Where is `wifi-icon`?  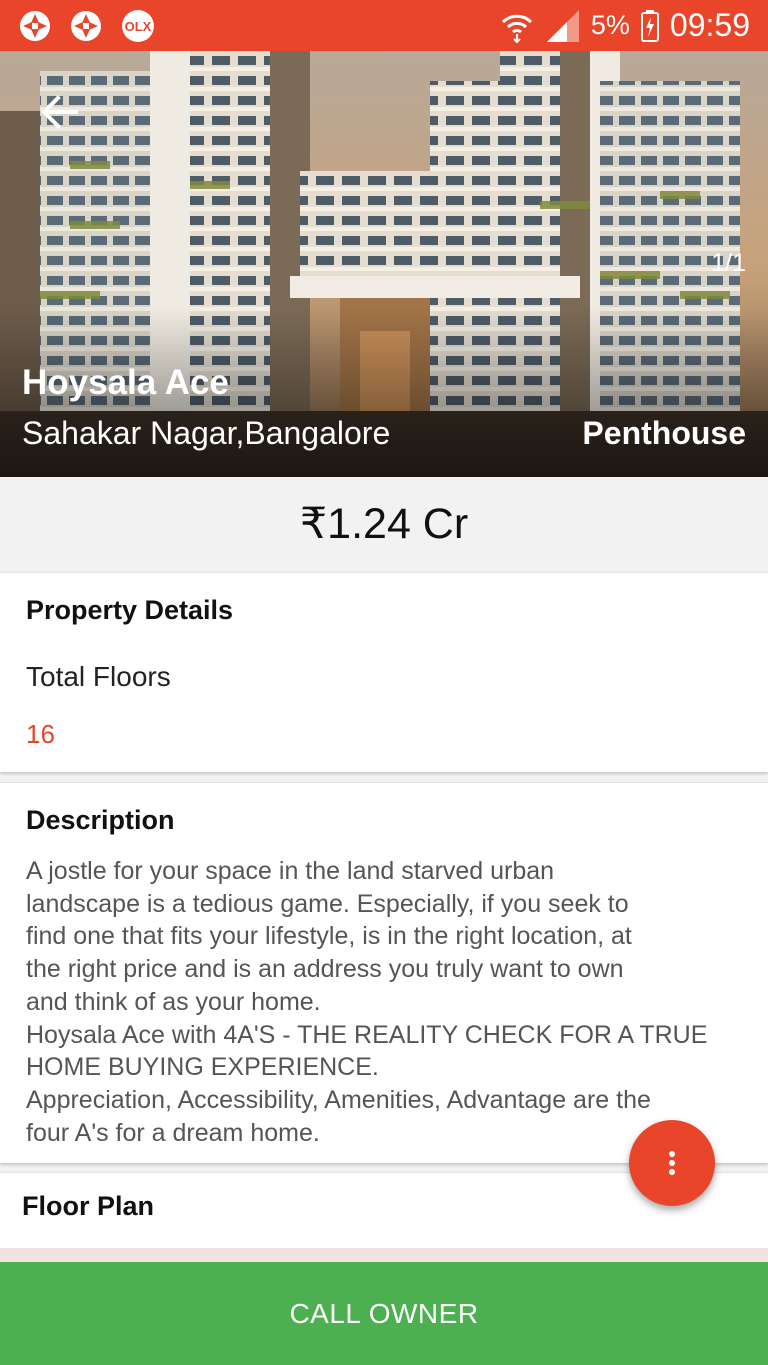
wifi-icon is located at coordinates (516, 28).